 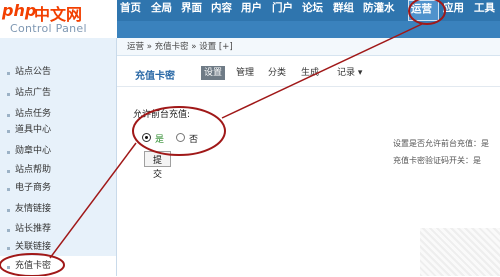 I want to click on page-title: 充值卡密, so click(x=155, y=76).